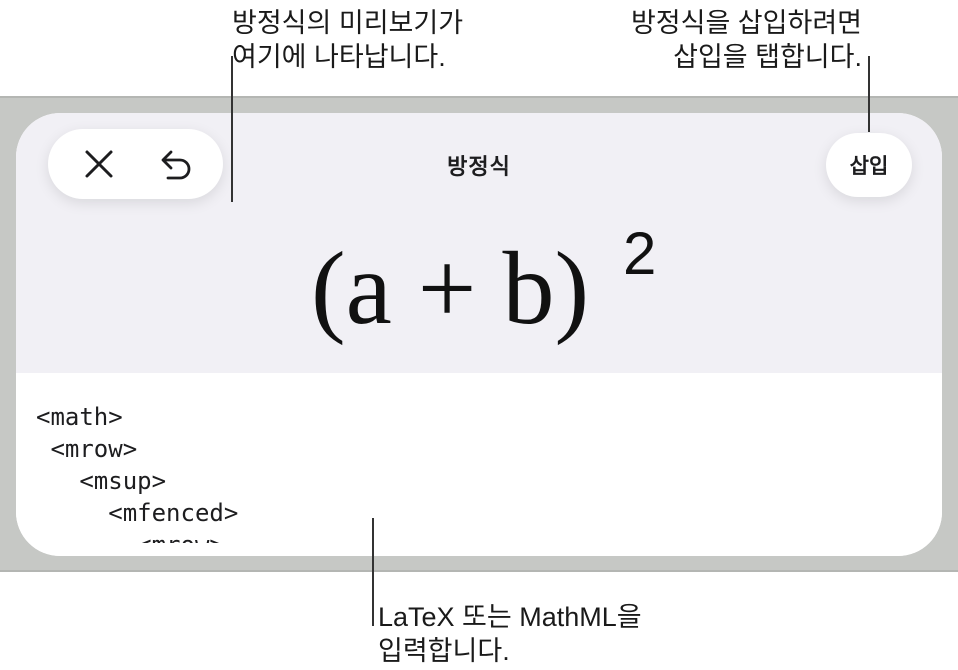 The image size is (958, 670). I want to click on preview-callout-leader, so click(232, 129).